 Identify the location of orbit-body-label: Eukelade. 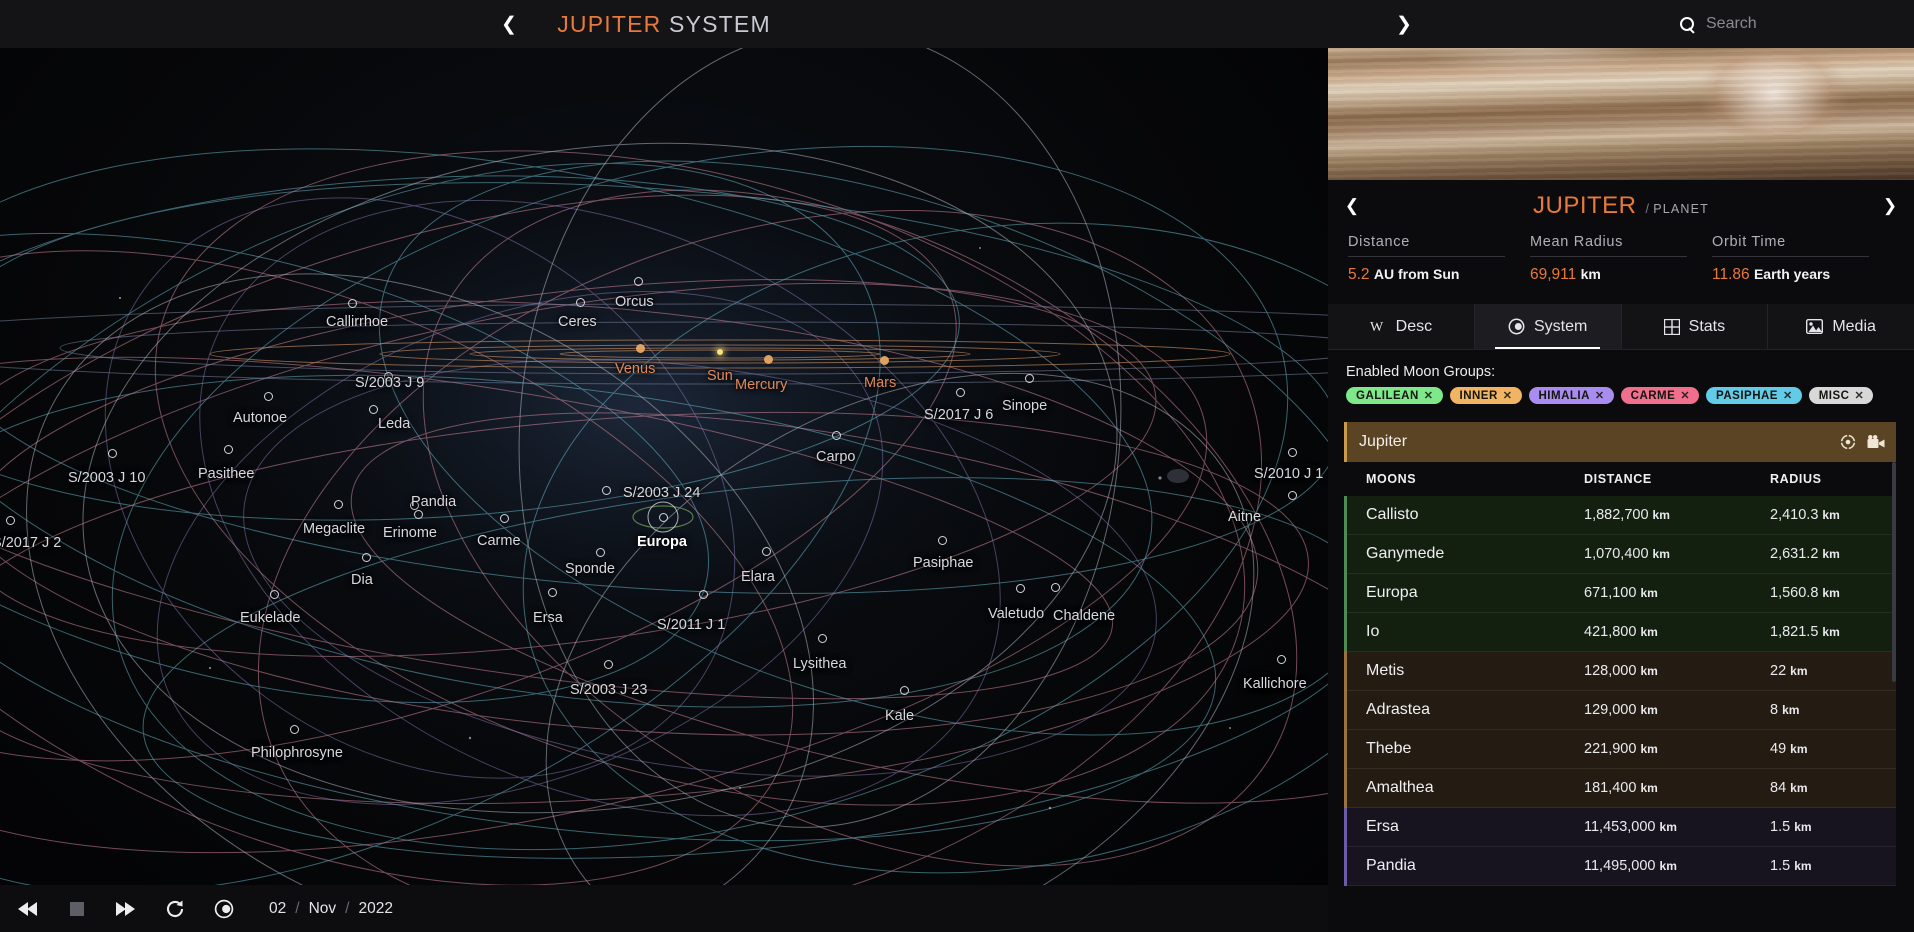
(270, 618).